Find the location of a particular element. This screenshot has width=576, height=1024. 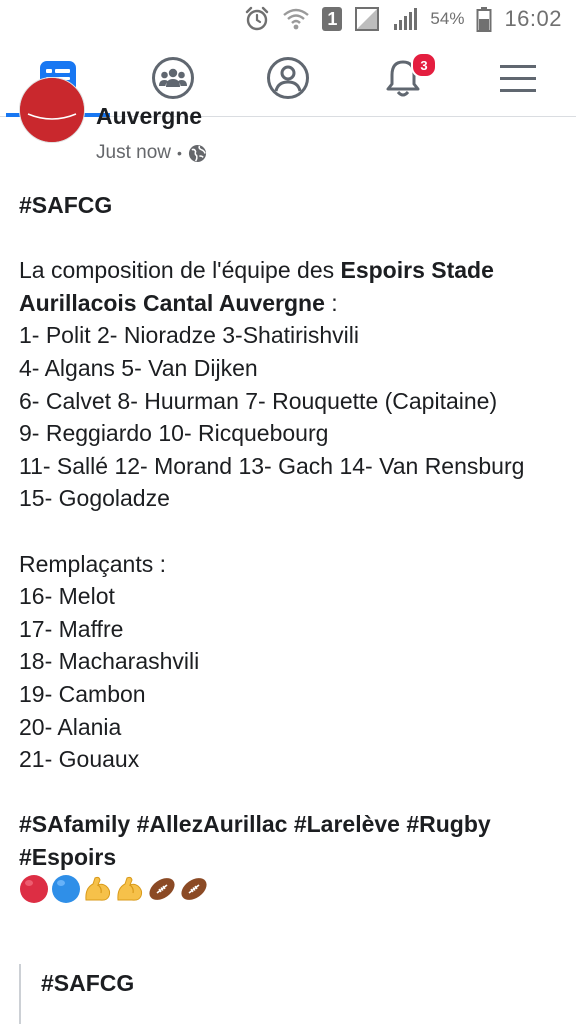

club-logo-icon is located at coordinates (52, 110).